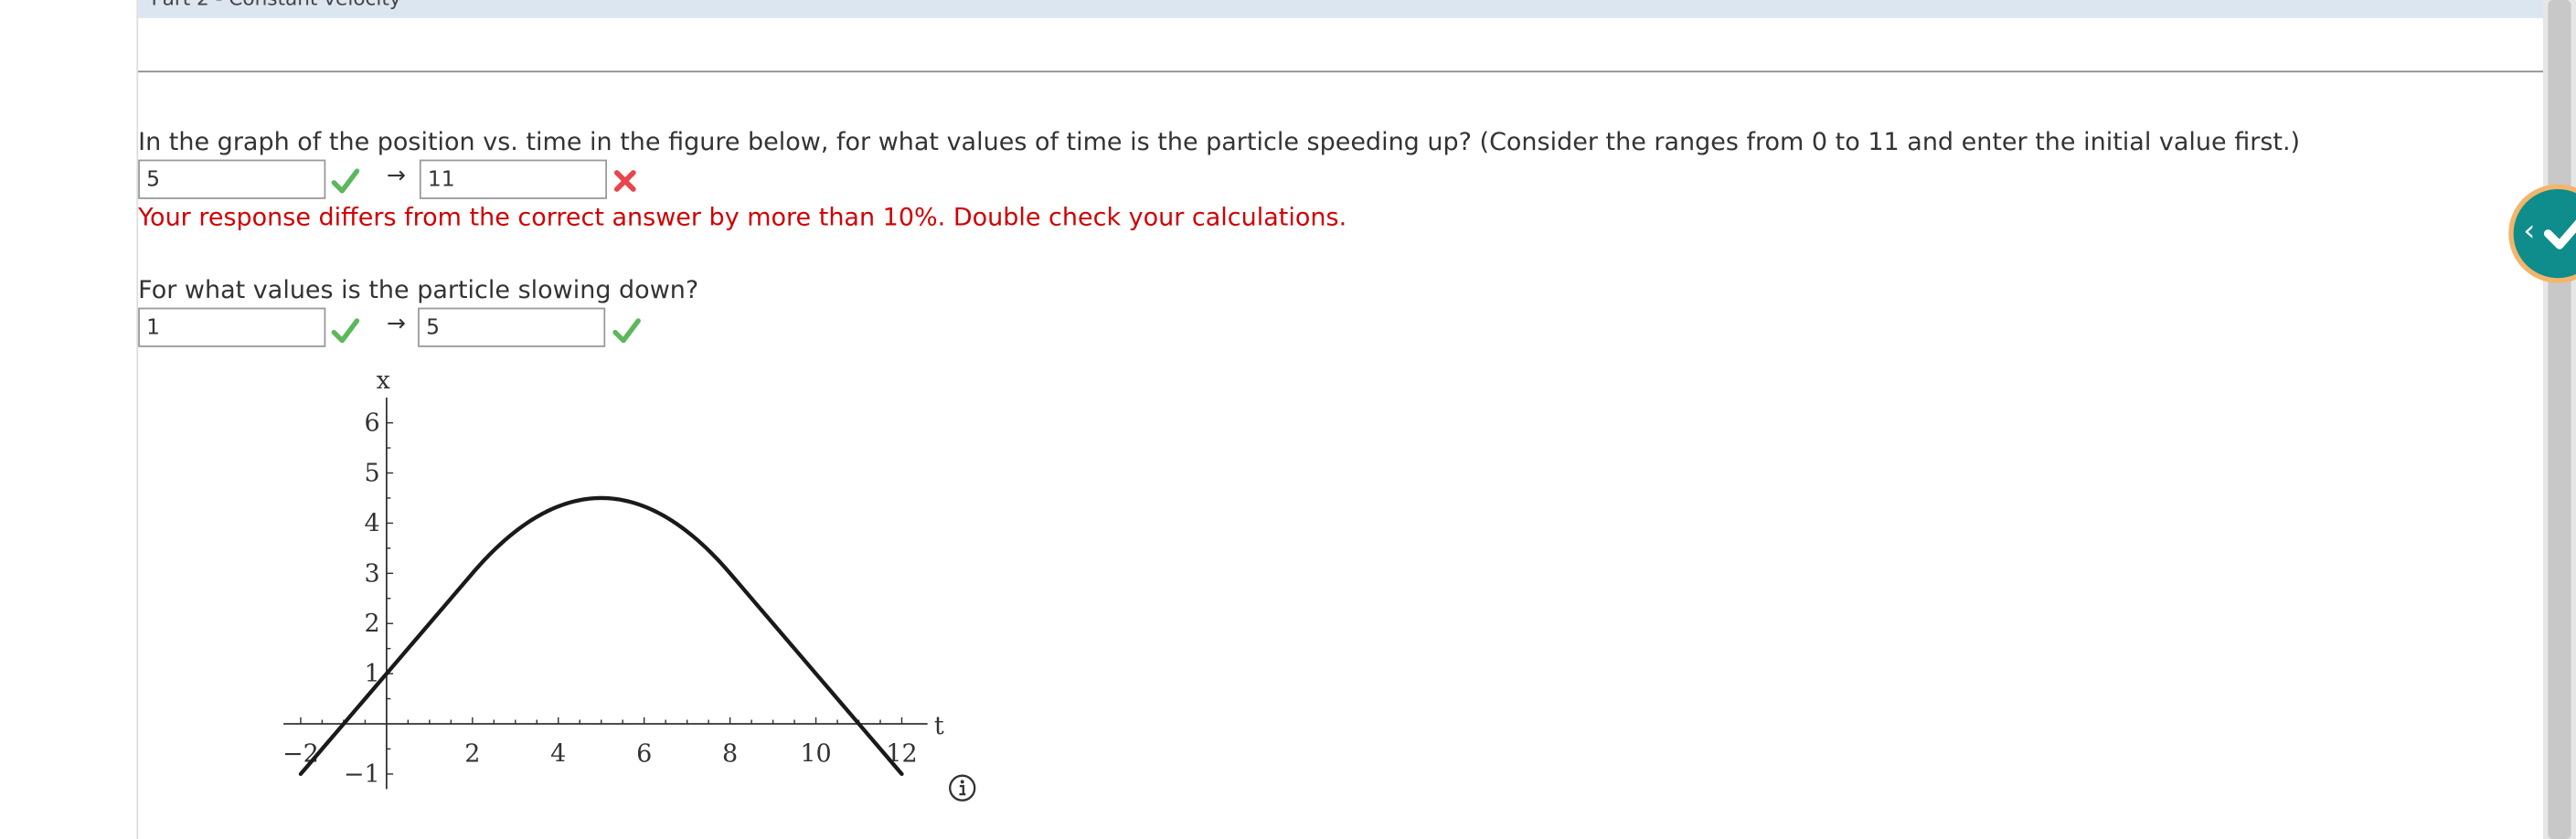  I want to click on q2-start-input, so click(232, 327).